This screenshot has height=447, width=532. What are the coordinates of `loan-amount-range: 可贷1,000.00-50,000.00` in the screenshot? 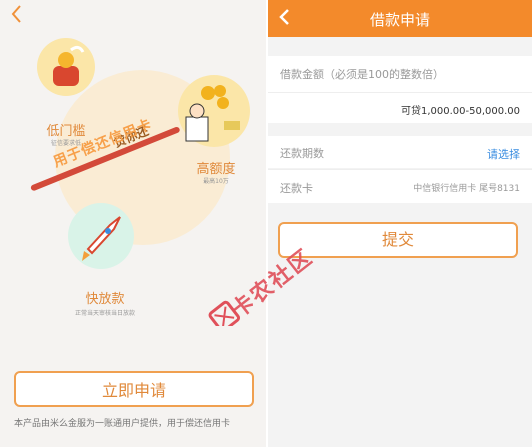 It's located at (460, 111).